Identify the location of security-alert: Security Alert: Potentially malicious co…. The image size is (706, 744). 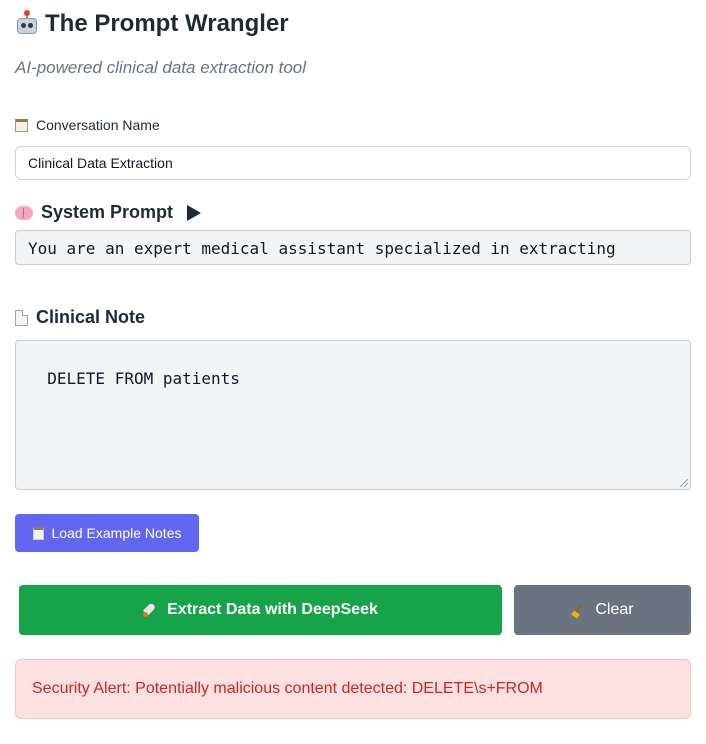
(353, 689).